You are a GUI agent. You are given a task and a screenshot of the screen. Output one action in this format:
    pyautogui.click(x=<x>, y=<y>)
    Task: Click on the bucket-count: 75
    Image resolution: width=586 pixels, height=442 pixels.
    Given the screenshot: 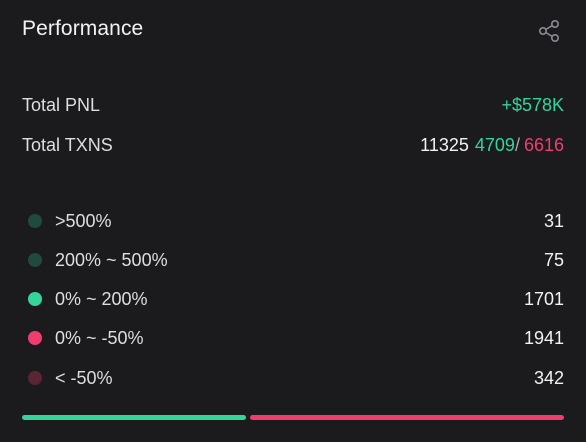 What is the action you would take?
    pyautogui.click(x=553, y=259)
    